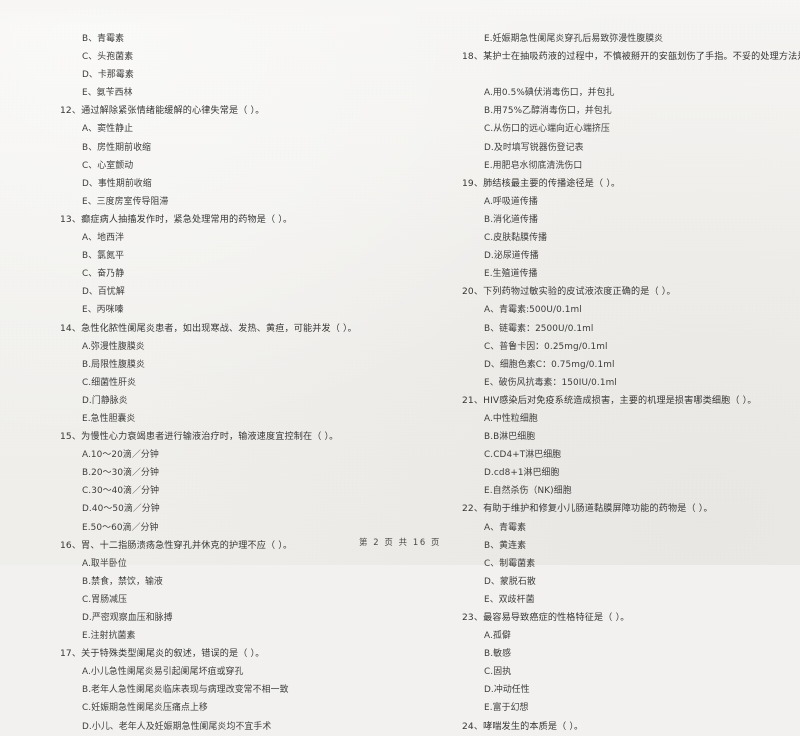 The width and height of the screenshot is (800, 736). What do you see at coordinates (507, 690) in the screenshot?
I see `option-item: D.冲动任性` at bounding box center [507, 690].